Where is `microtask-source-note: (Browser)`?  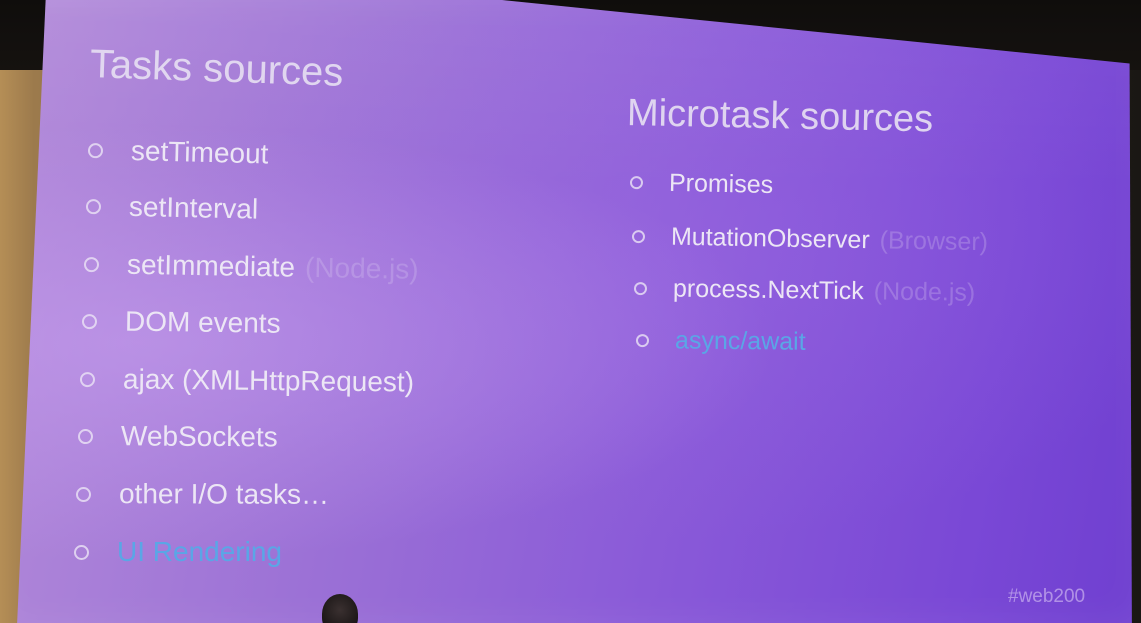 microtask-source-note: (Browser) is located at coordinates (934, 241).